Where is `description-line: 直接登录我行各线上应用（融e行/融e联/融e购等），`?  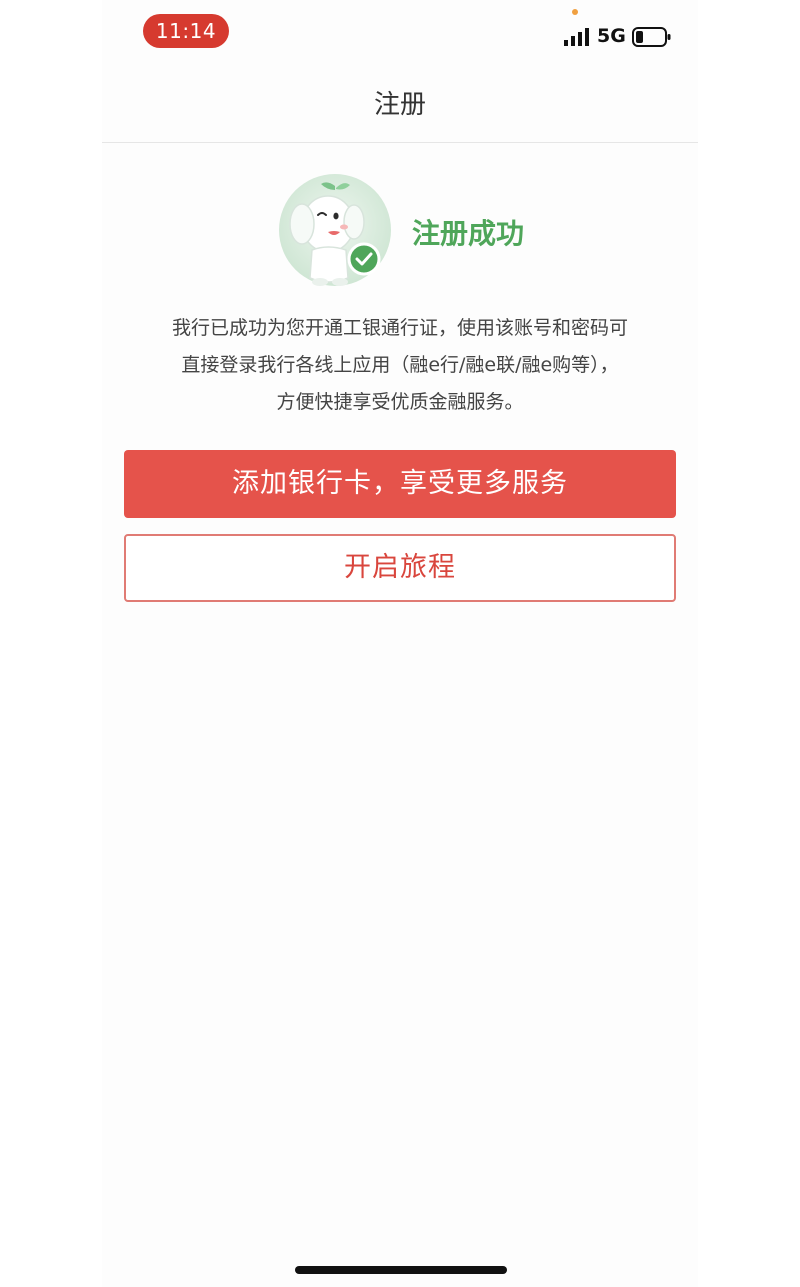
description-line: 直接登录我行各线上应用（融e行/融e联/融e购等）， is located at coordinates (400, 365).